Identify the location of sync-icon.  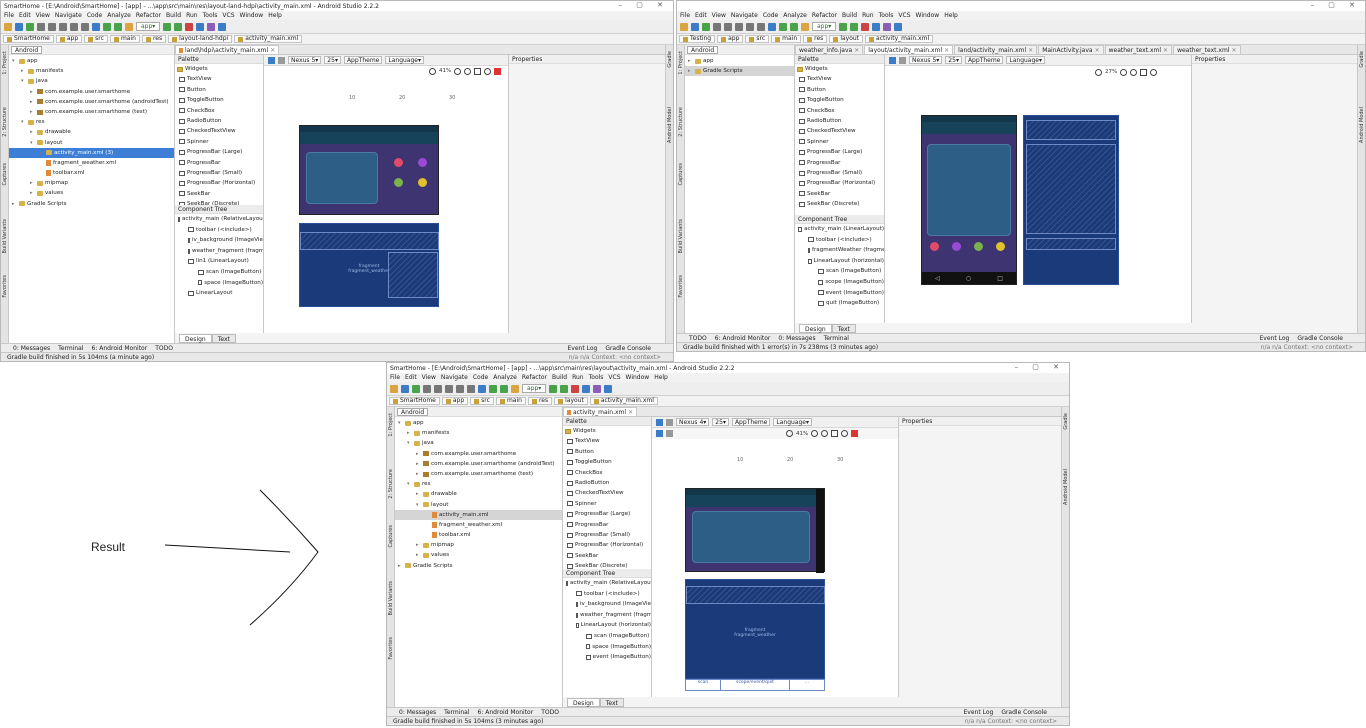
(706, 26).